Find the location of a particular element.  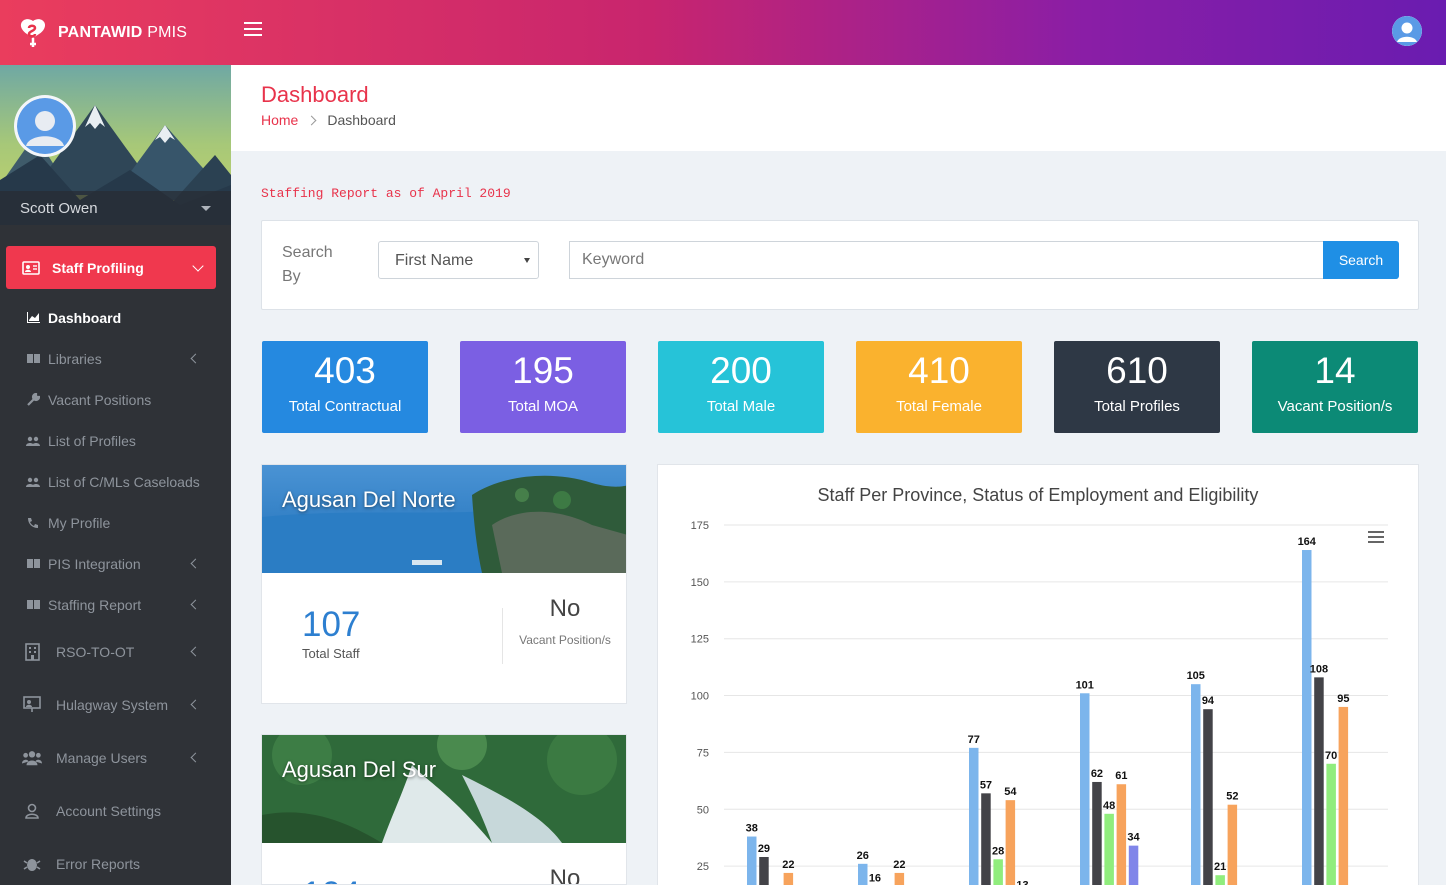

stat-label: Total MOA is located at coordinates (543, 406).